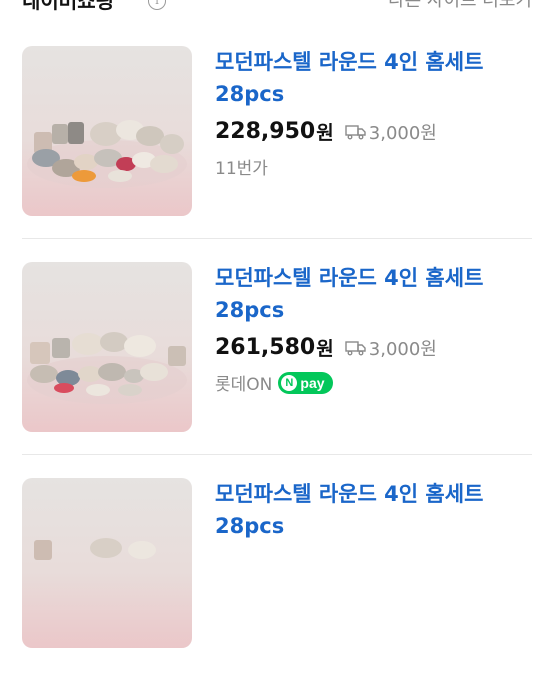 This screenshot has width=554, height=678. I want to click on section-title: 네이버쇼핑, so click(68, 6).